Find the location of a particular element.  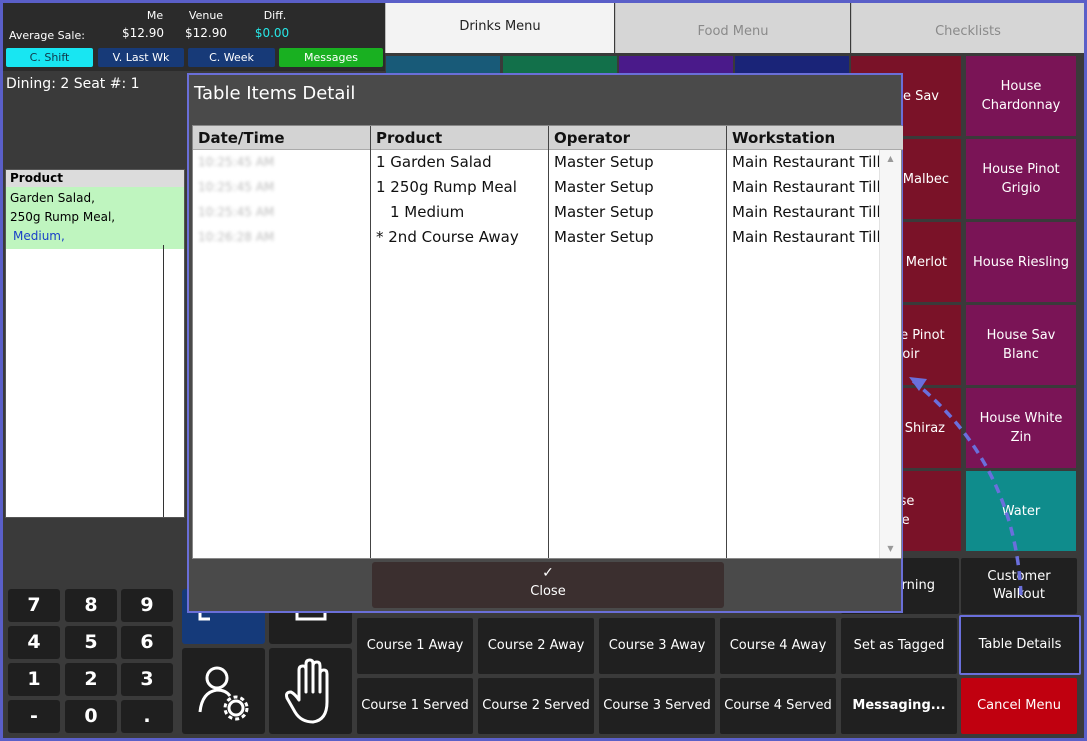

tab-food-menu: Food Menu is located at coordinates (732, 28).